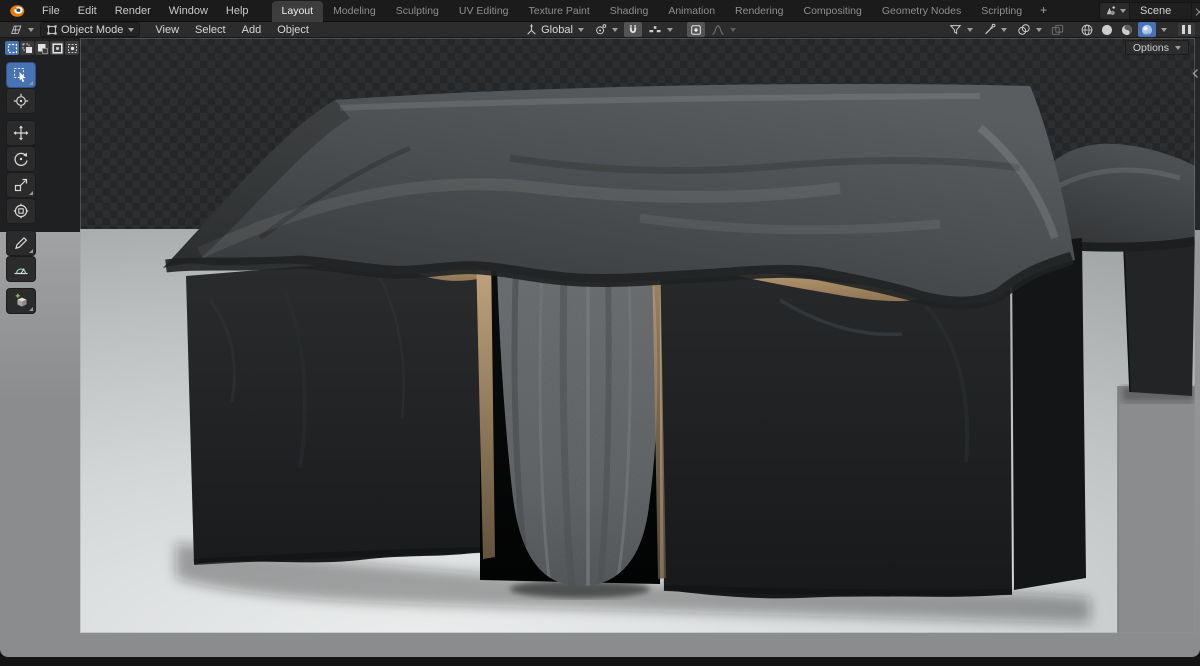 The width and height of the screenshot is (1200, 666). What do you see at coordinates (557, 29) in the screenshot?
I see `orientation-label: Global` at bounding box center [557, 29].